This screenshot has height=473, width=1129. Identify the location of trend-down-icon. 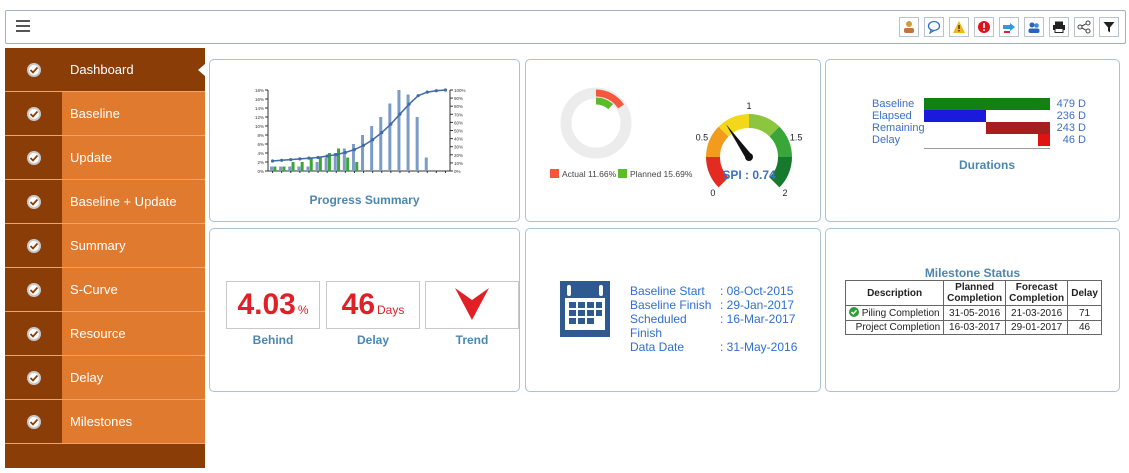
(472, 304).